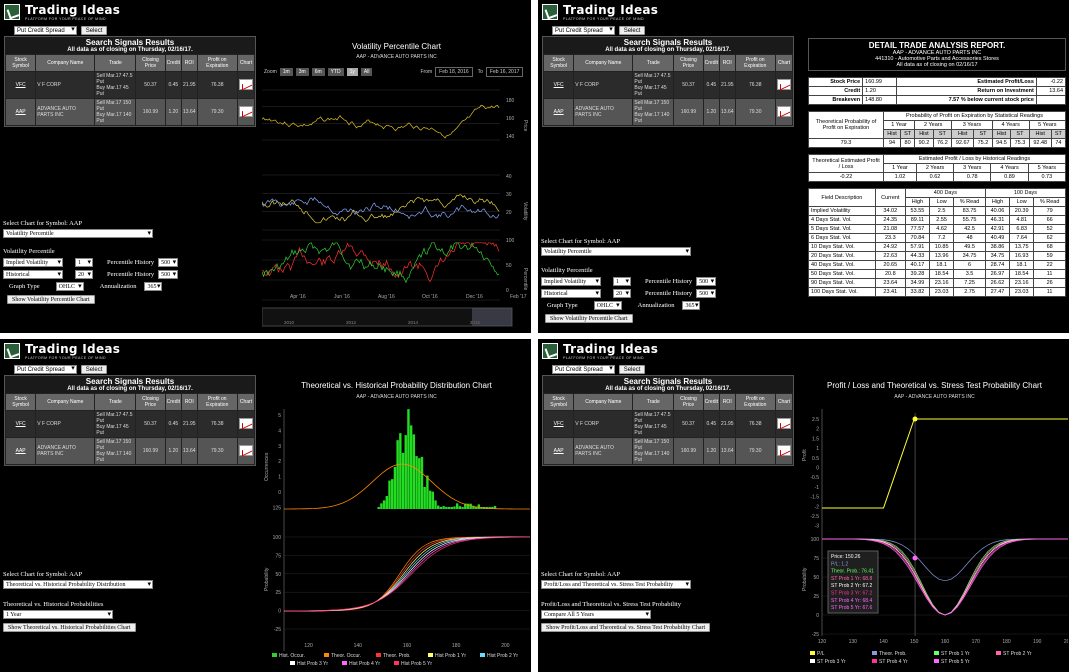 Image resolution: width=1069 pixels, height=672 pixels. I want to click on field-cell: 23.64, so click(890, 283).